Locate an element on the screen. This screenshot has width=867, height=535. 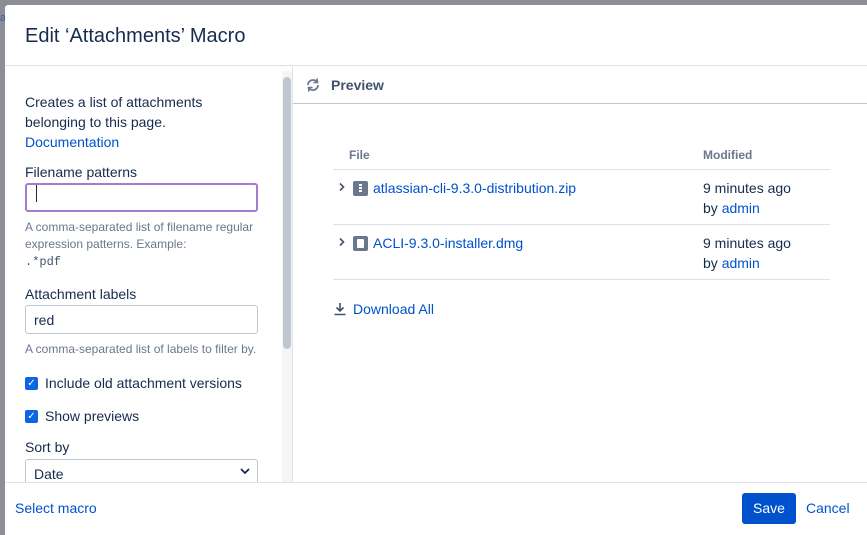
include-old-versions-row: ✓ Include old attachment versions is located at coordinates (142, 383).